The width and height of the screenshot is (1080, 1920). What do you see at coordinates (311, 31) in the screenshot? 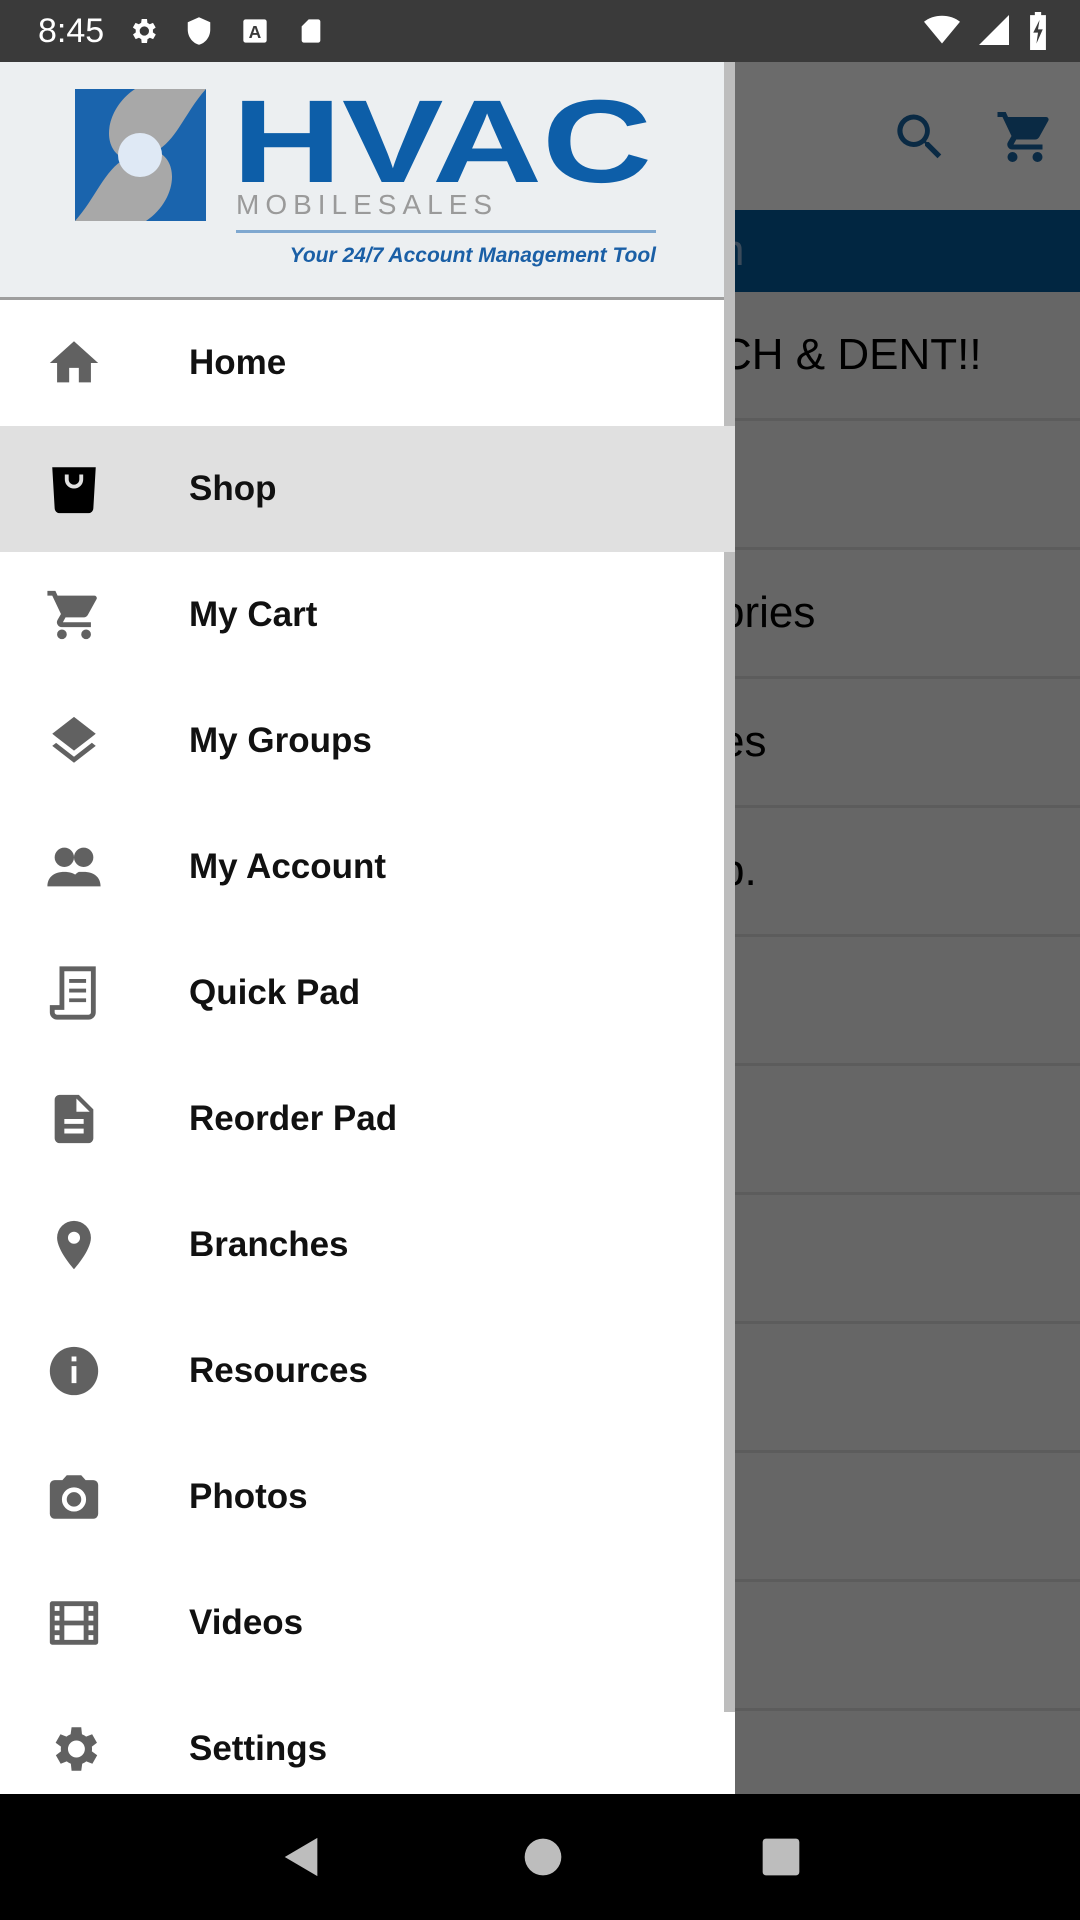
I see `sd-card-icon` at bounding box center [311, 31].